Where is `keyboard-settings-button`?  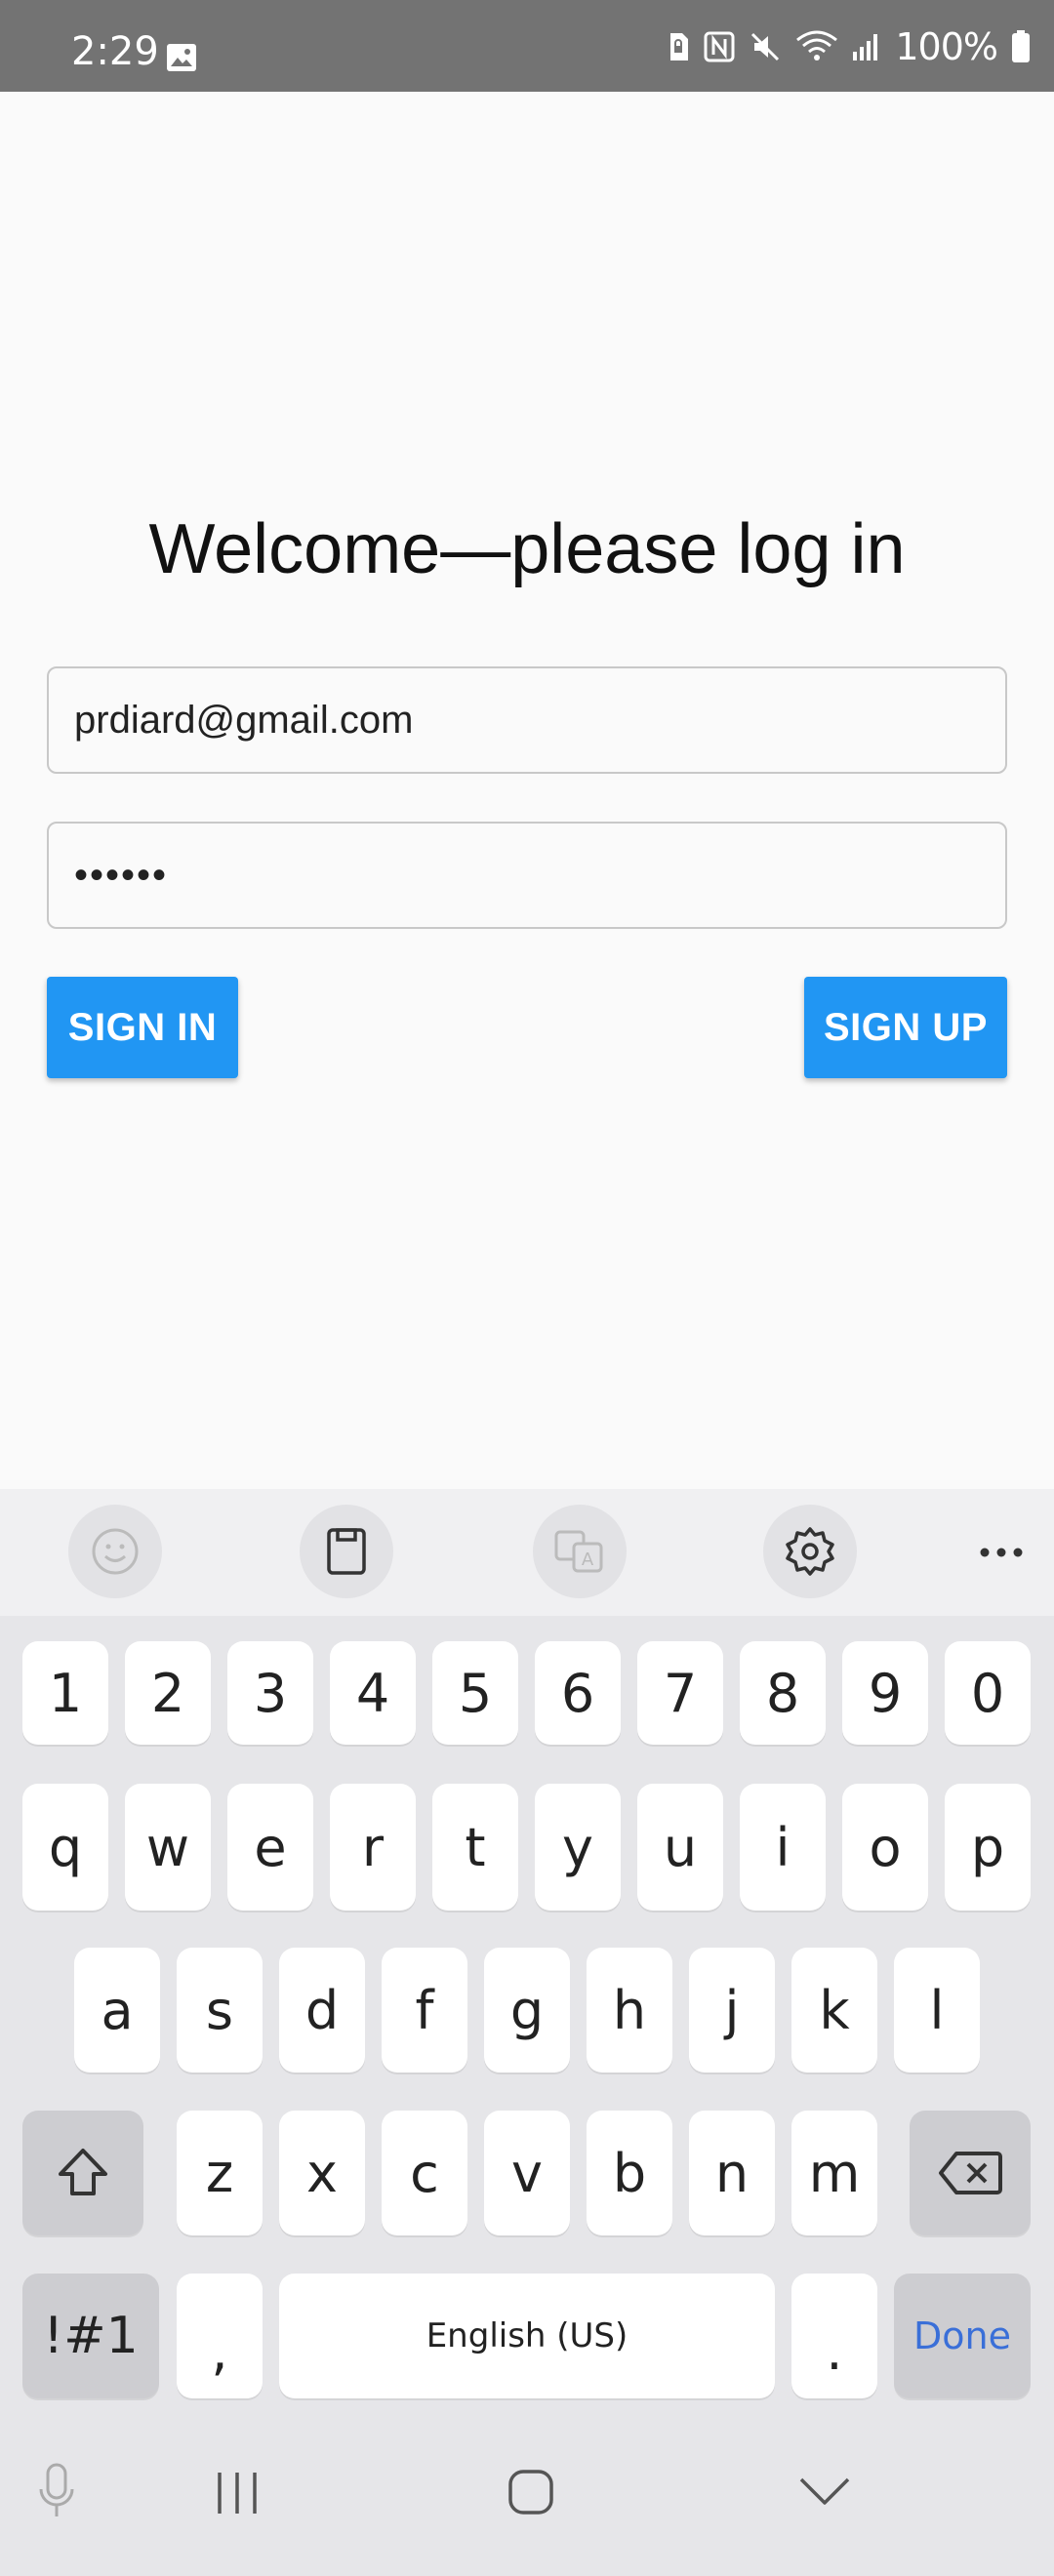
keyboard-settings-button is located at coordinates (810, 1551).